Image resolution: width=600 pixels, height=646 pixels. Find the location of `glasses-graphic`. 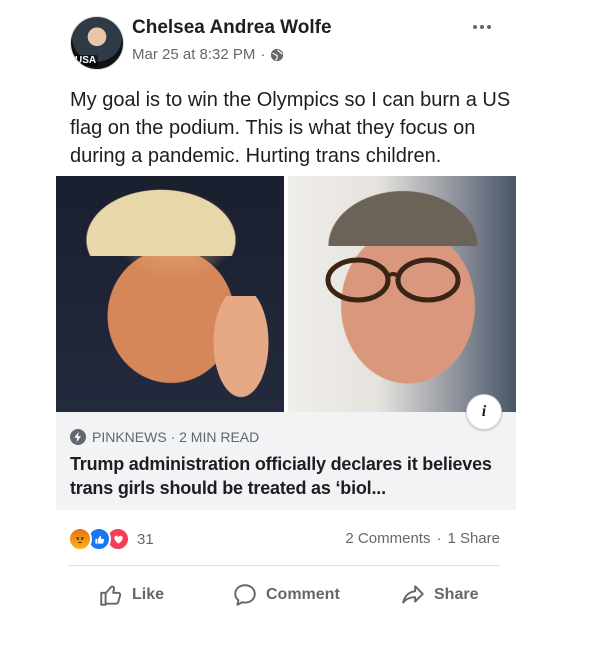

glasses-graphic is located at coordinates (393, 280).